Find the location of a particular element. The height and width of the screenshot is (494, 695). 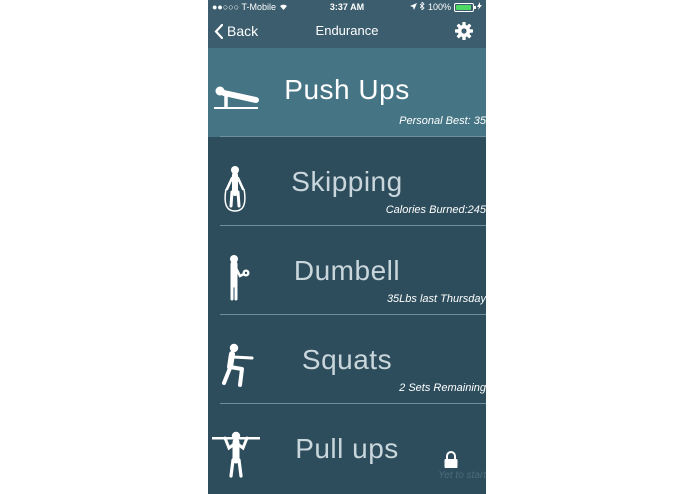

battery-percent: 100% is located at coordinates (439, 7).